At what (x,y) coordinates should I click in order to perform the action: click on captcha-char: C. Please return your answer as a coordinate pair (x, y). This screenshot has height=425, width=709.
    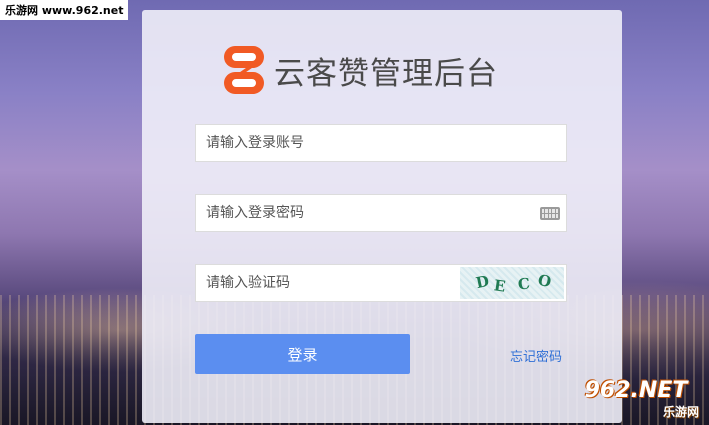
    Looking at the image, I should click on (524, 284).